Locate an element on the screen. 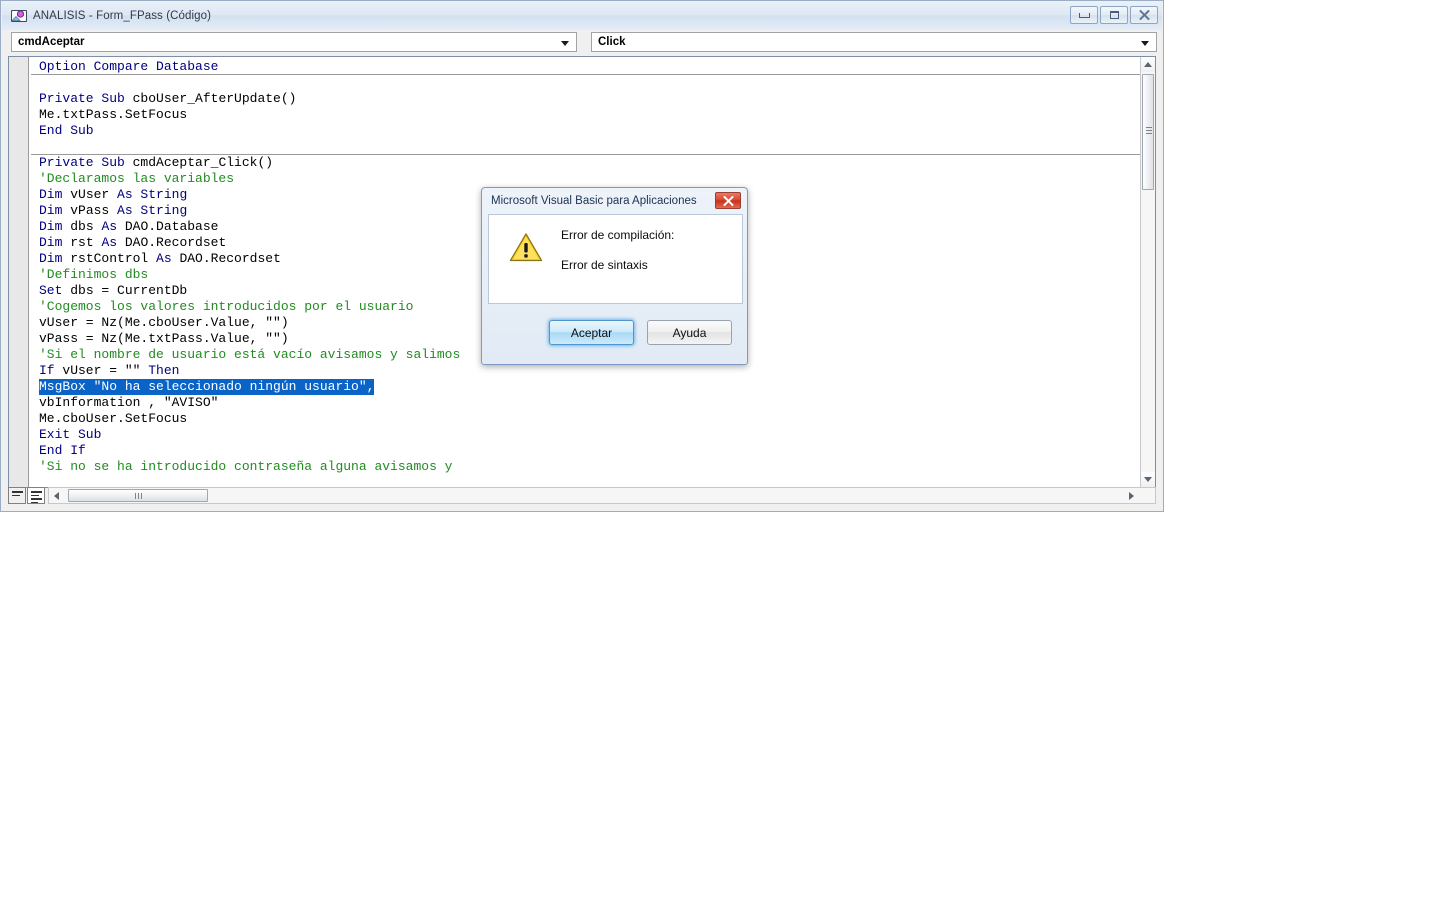 The image size is (1440, 900). dialog-titlebar: Microsoft Visual Basic para Aplicaciones is located at coordinates (614, 201).